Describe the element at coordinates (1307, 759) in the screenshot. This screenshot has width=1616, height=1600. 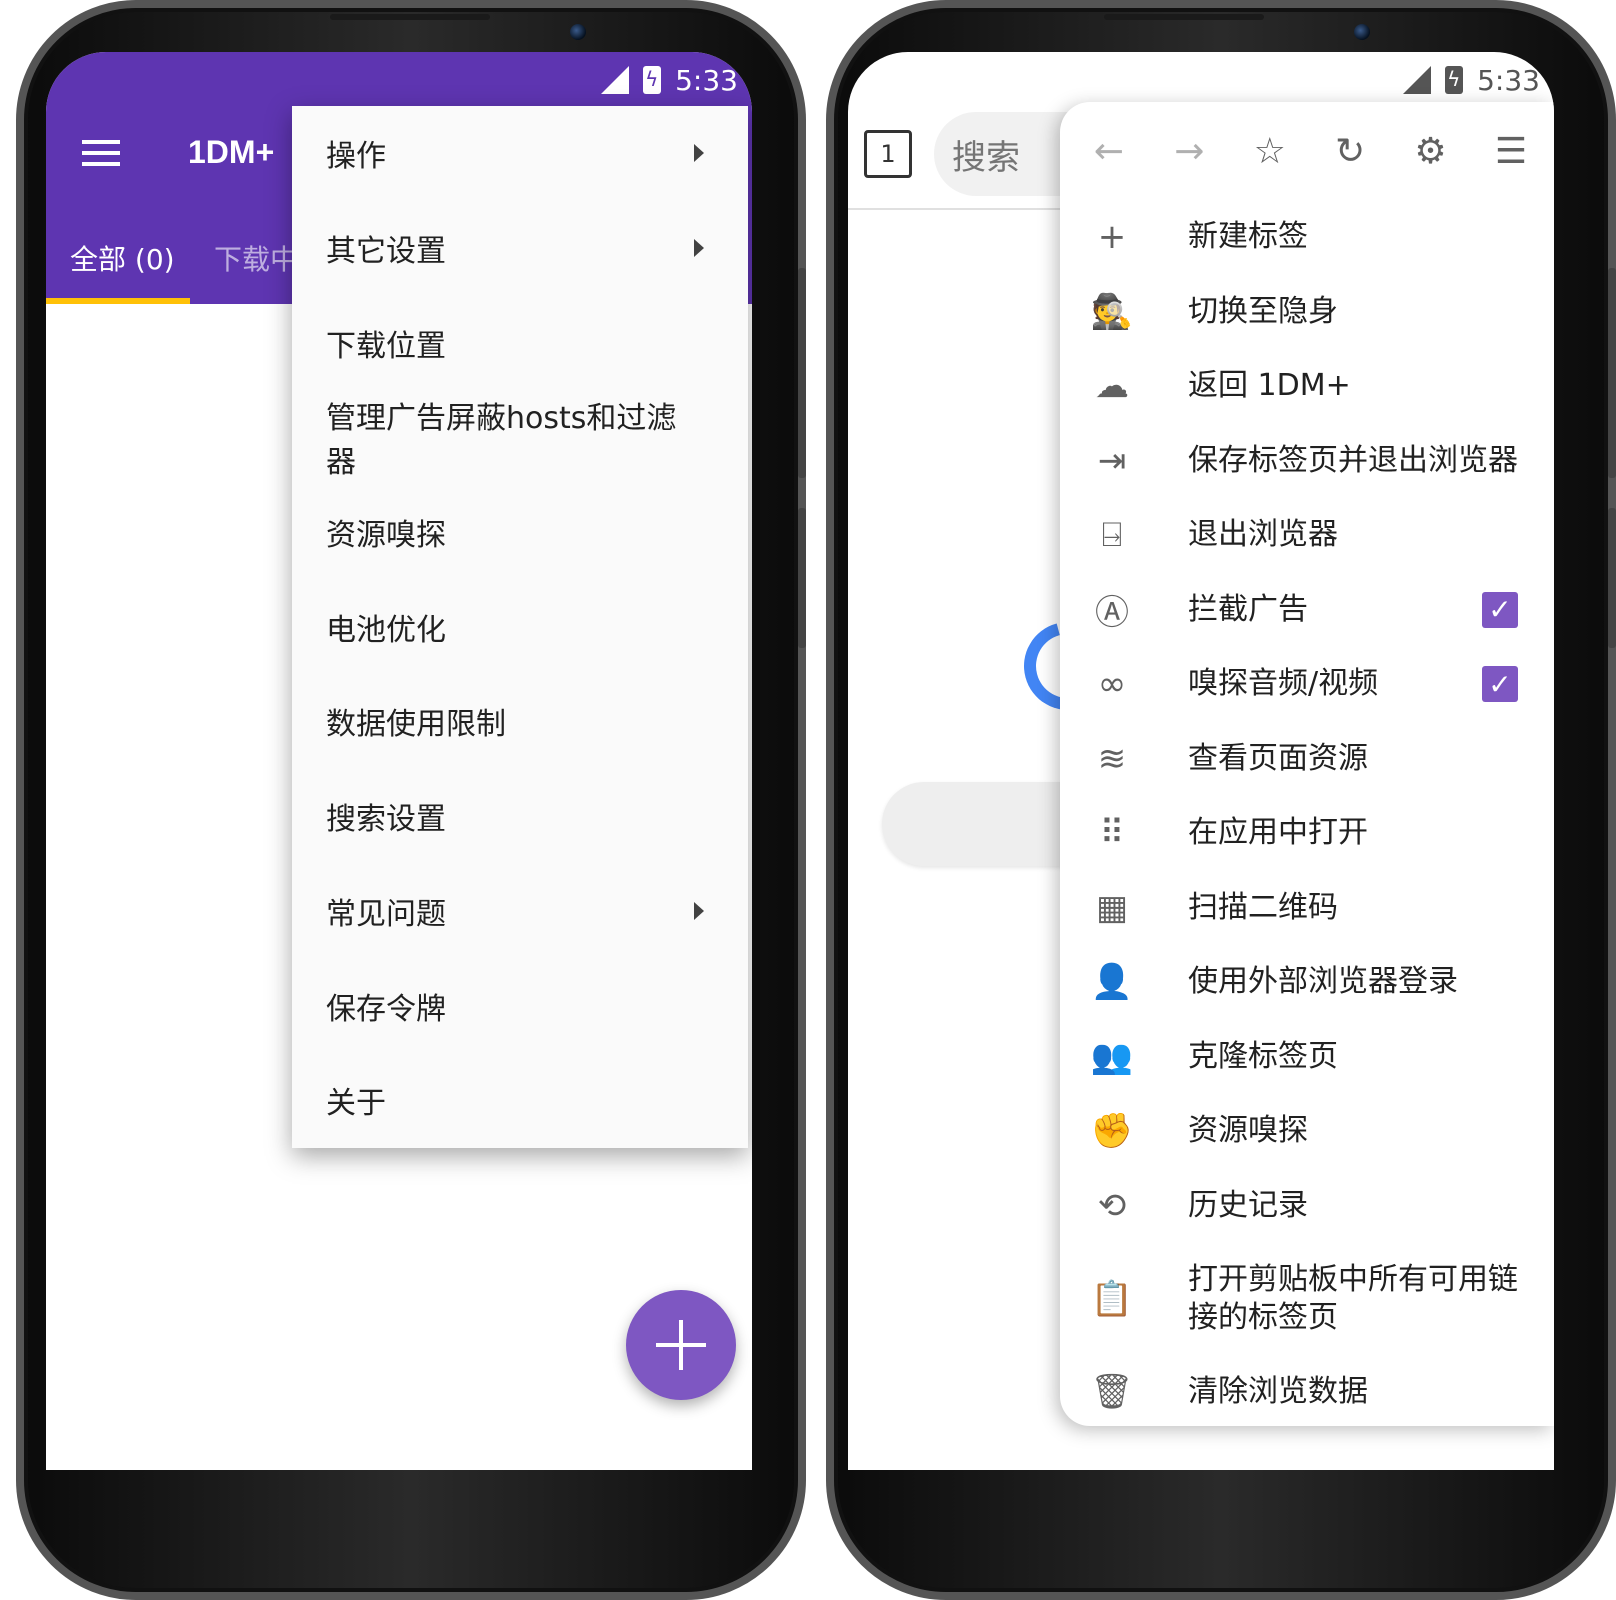
I see `browser-menu-item: ≋ 查看页面资源` at that location.